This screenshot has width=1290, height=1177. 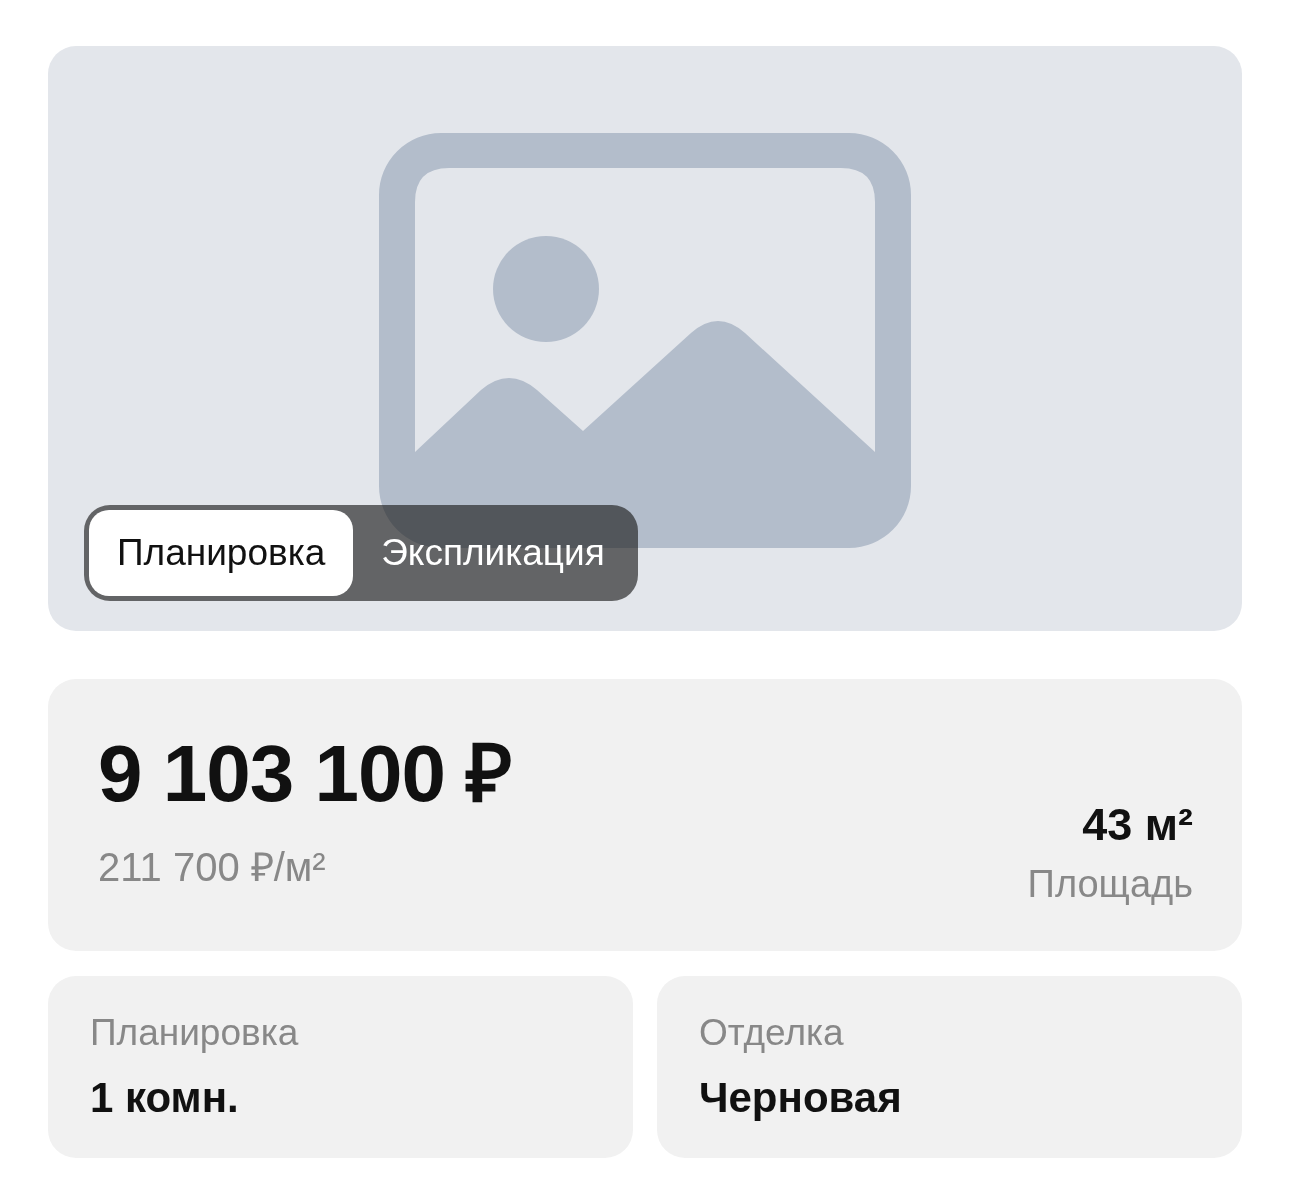 What do you see at coordinates (801, 1098) in the screenshot?
I see `detail-value: Черновая` at bounding box center [801, 1098].